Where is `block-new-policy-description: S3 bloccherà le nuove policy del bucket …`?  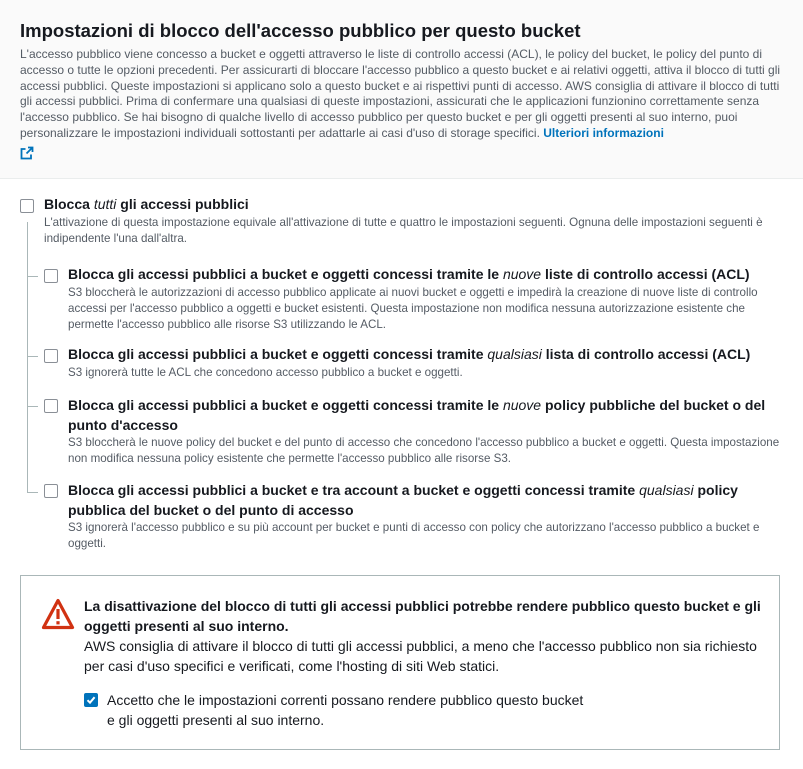
block-new-policy-description: S3 bloccherà le nuove policy del bucket … is located at coordinates (424, 450).